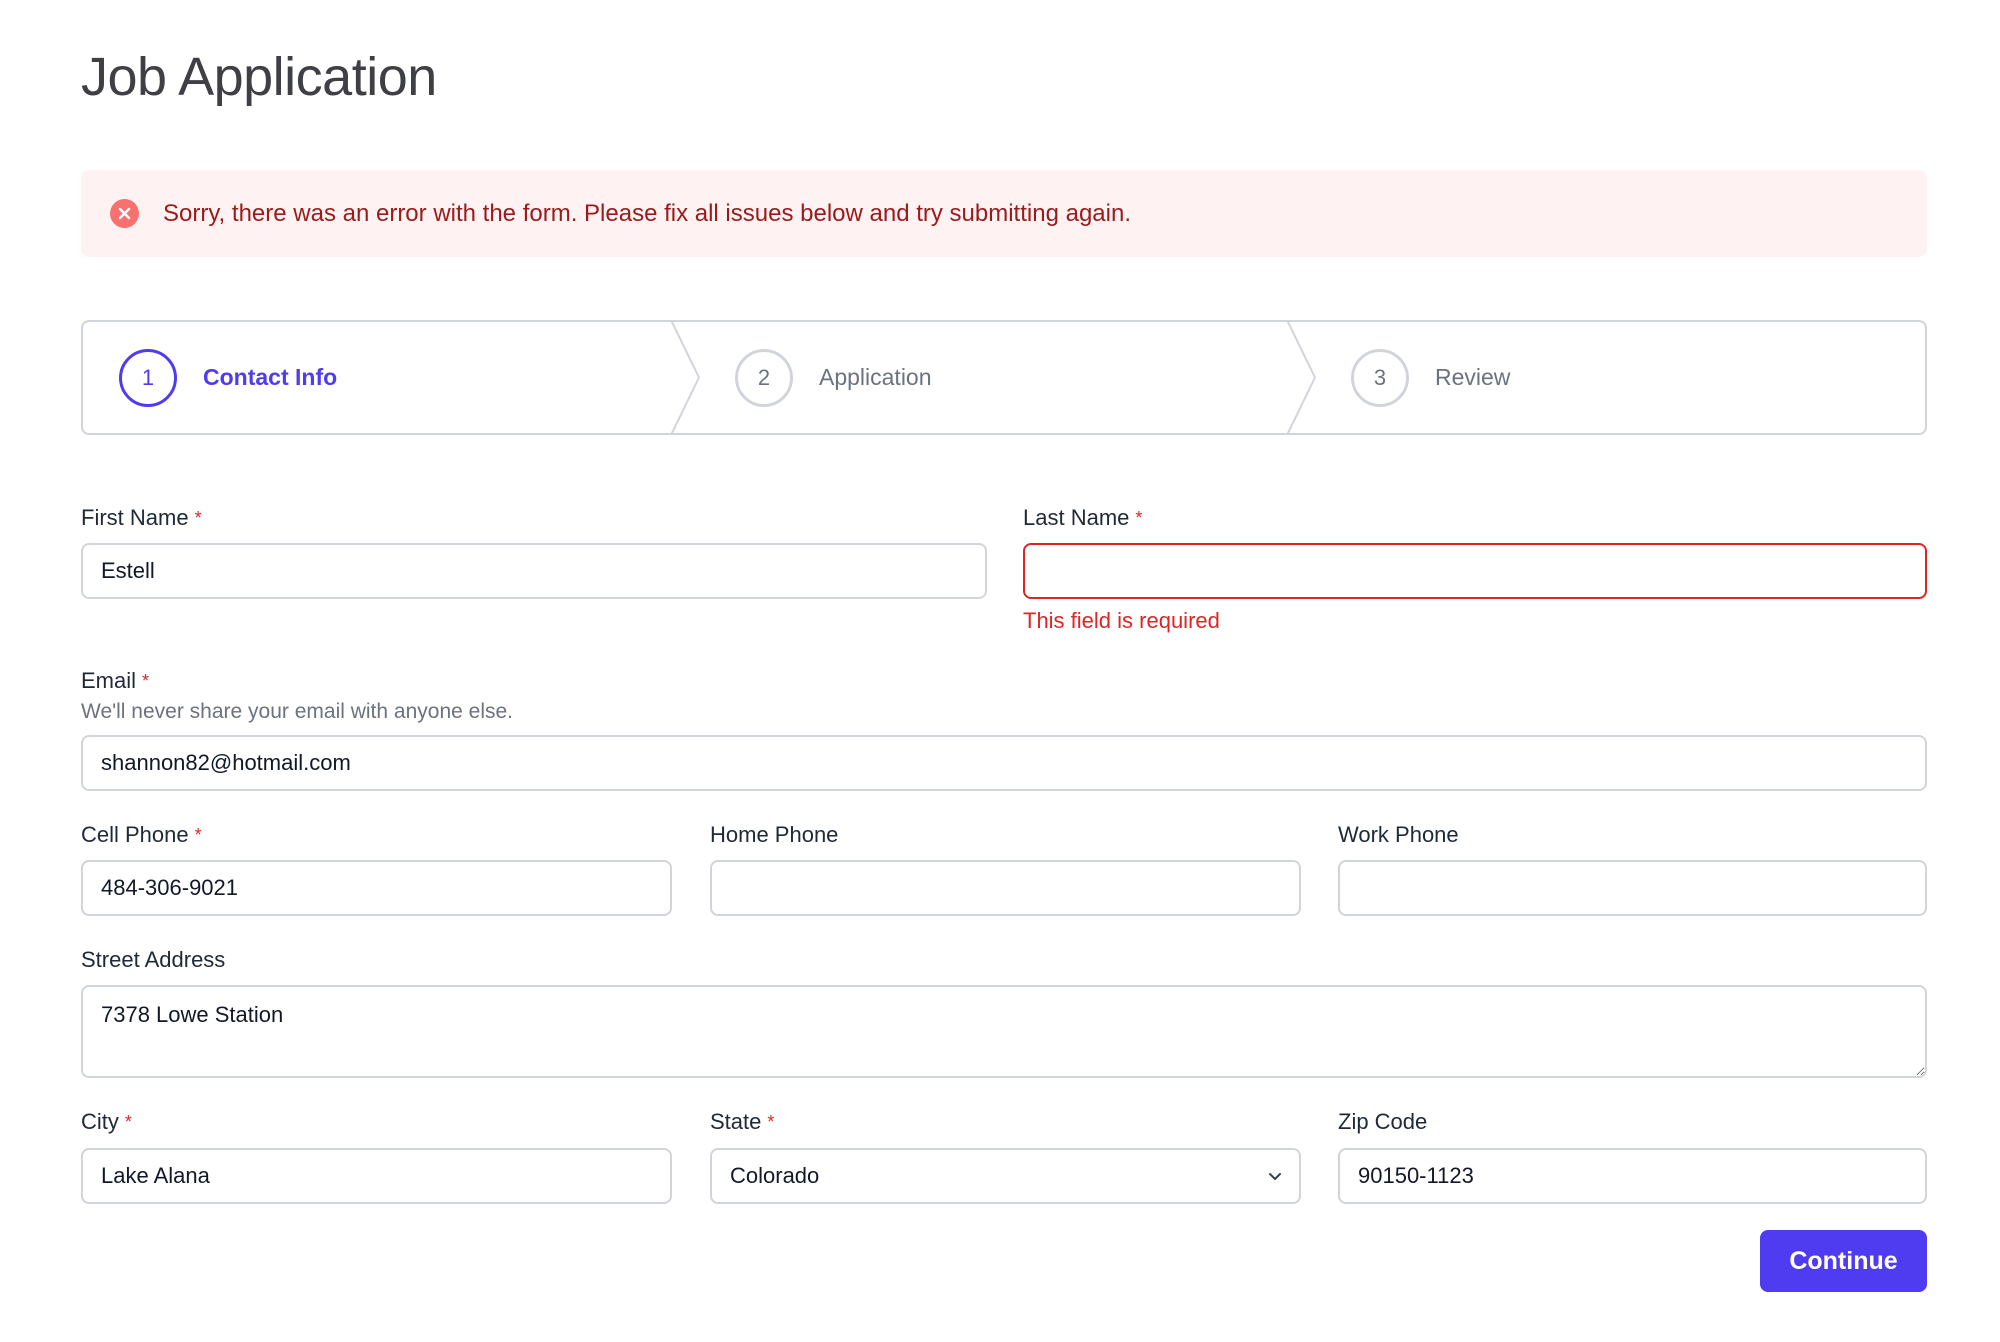 This screenshot has width=2000, height=1342. I want to click on continue-button: Continue, so click(1843, 1261).